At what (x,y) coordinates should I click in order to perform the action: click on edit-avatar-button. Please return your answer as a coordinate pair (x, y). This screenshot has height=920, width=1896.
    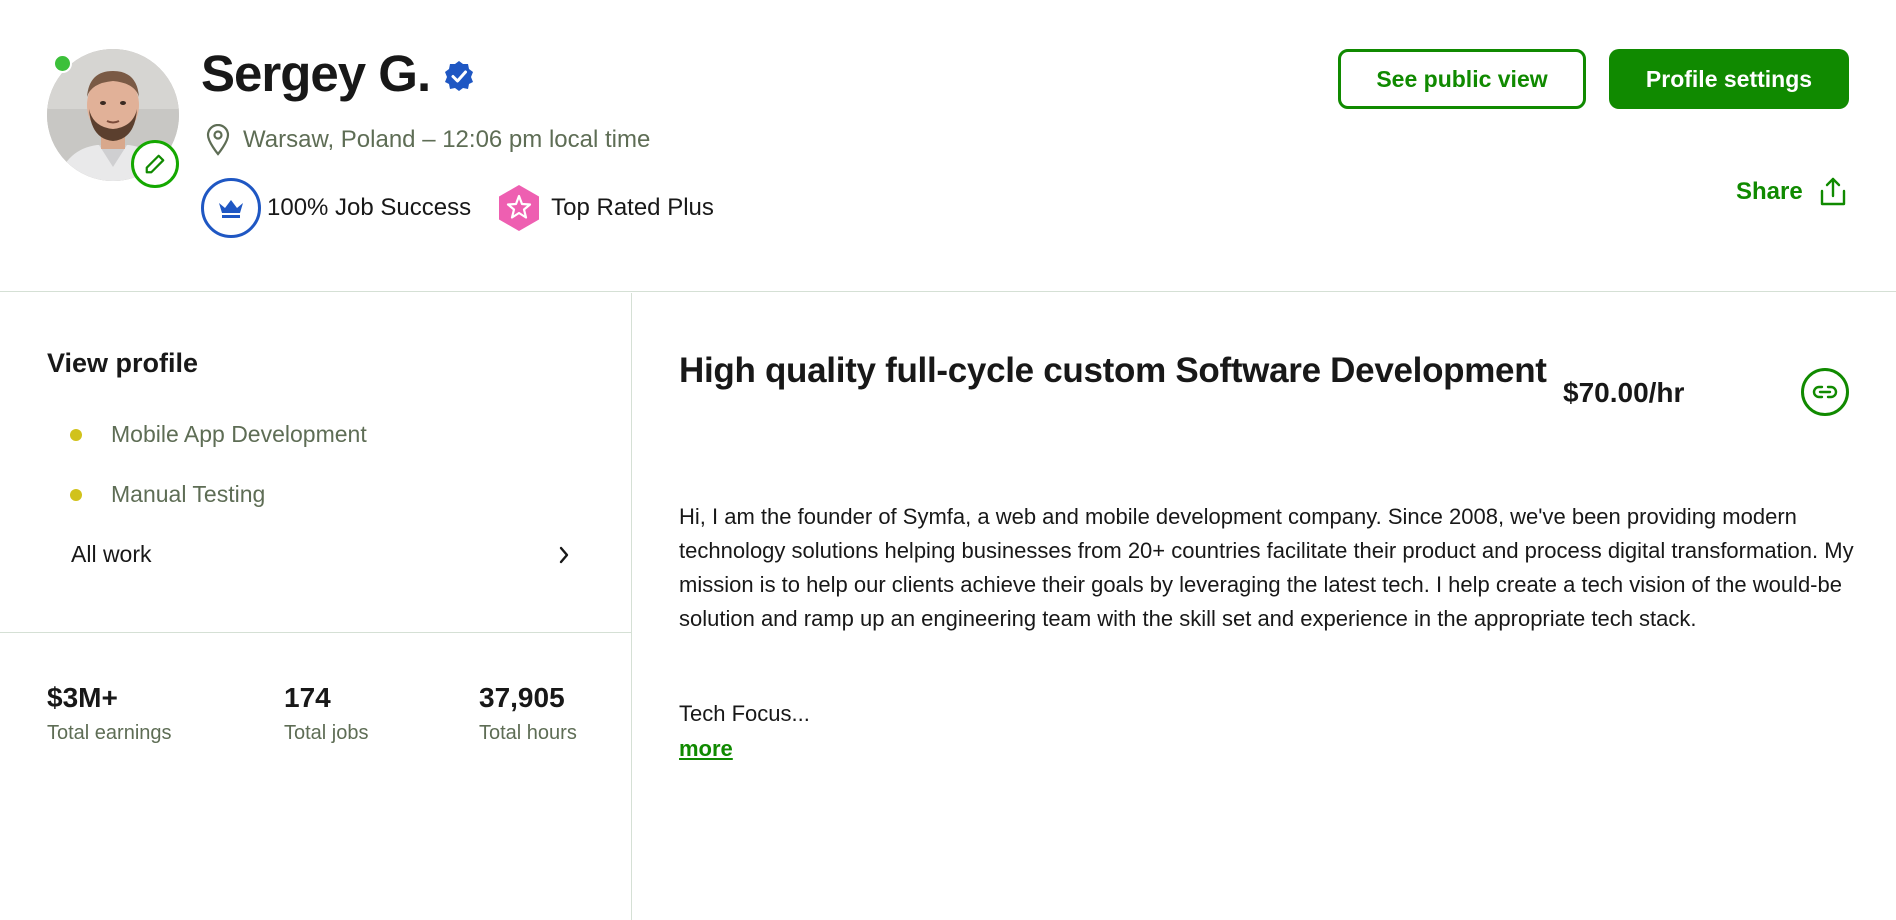
    Looking at the image, I should click on (155, 164).